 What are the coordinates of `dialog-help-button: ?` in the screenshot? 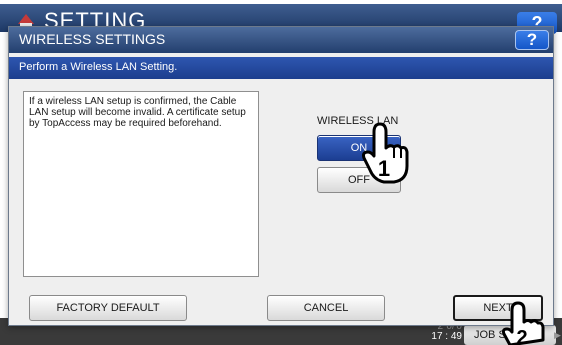 It's located at (532, 40).